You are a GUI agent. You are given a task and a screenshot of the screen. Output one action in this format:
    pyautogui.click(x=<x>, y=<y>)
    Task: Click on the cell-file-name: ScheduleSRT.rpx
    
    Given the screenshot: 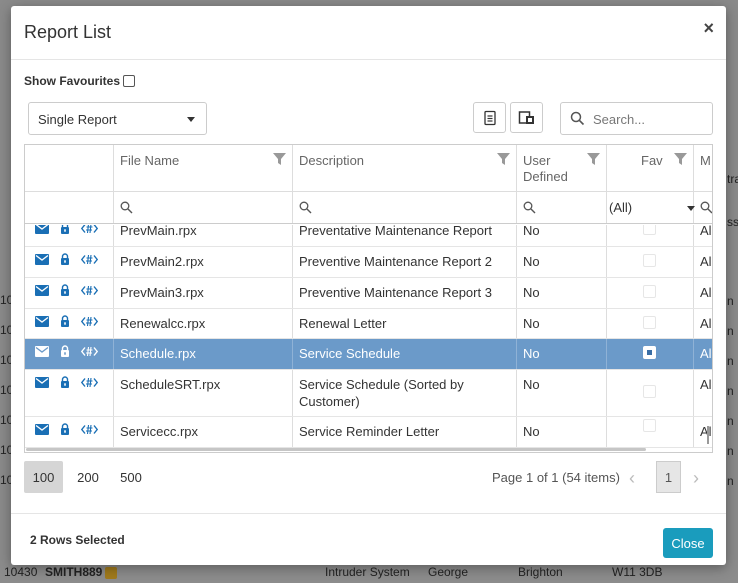 What is the action you would take?
    pyautogui.click(x=170, y=384)
    